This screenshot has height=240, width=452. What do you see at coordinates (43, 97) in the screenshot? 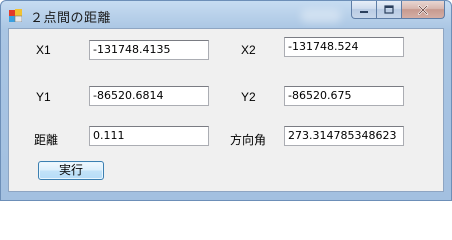
I see `y1-label: Y1` at bounding box center [43, 97].